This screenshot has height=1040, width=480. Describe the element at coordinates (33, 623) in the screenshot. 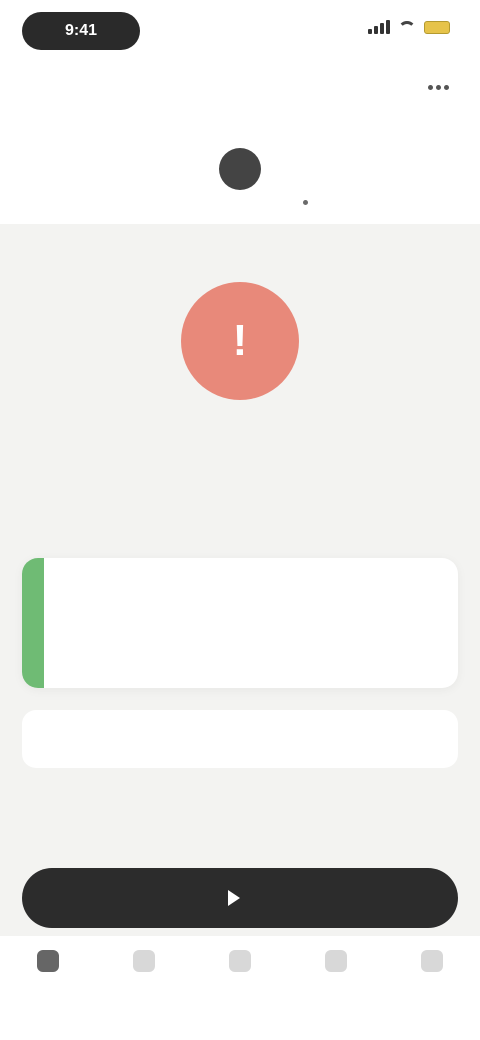

I see `card-accent-bar` at that location.